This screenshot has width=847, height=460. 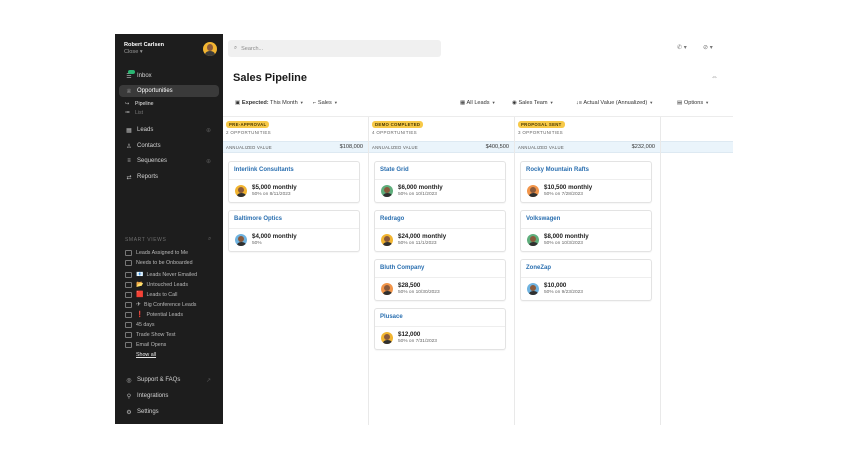 What do you see at coordinates (151, 294) in the screenshot?
I see `smart-view-item: 🟥 Leads to Call` at bounding box center [151, 294].